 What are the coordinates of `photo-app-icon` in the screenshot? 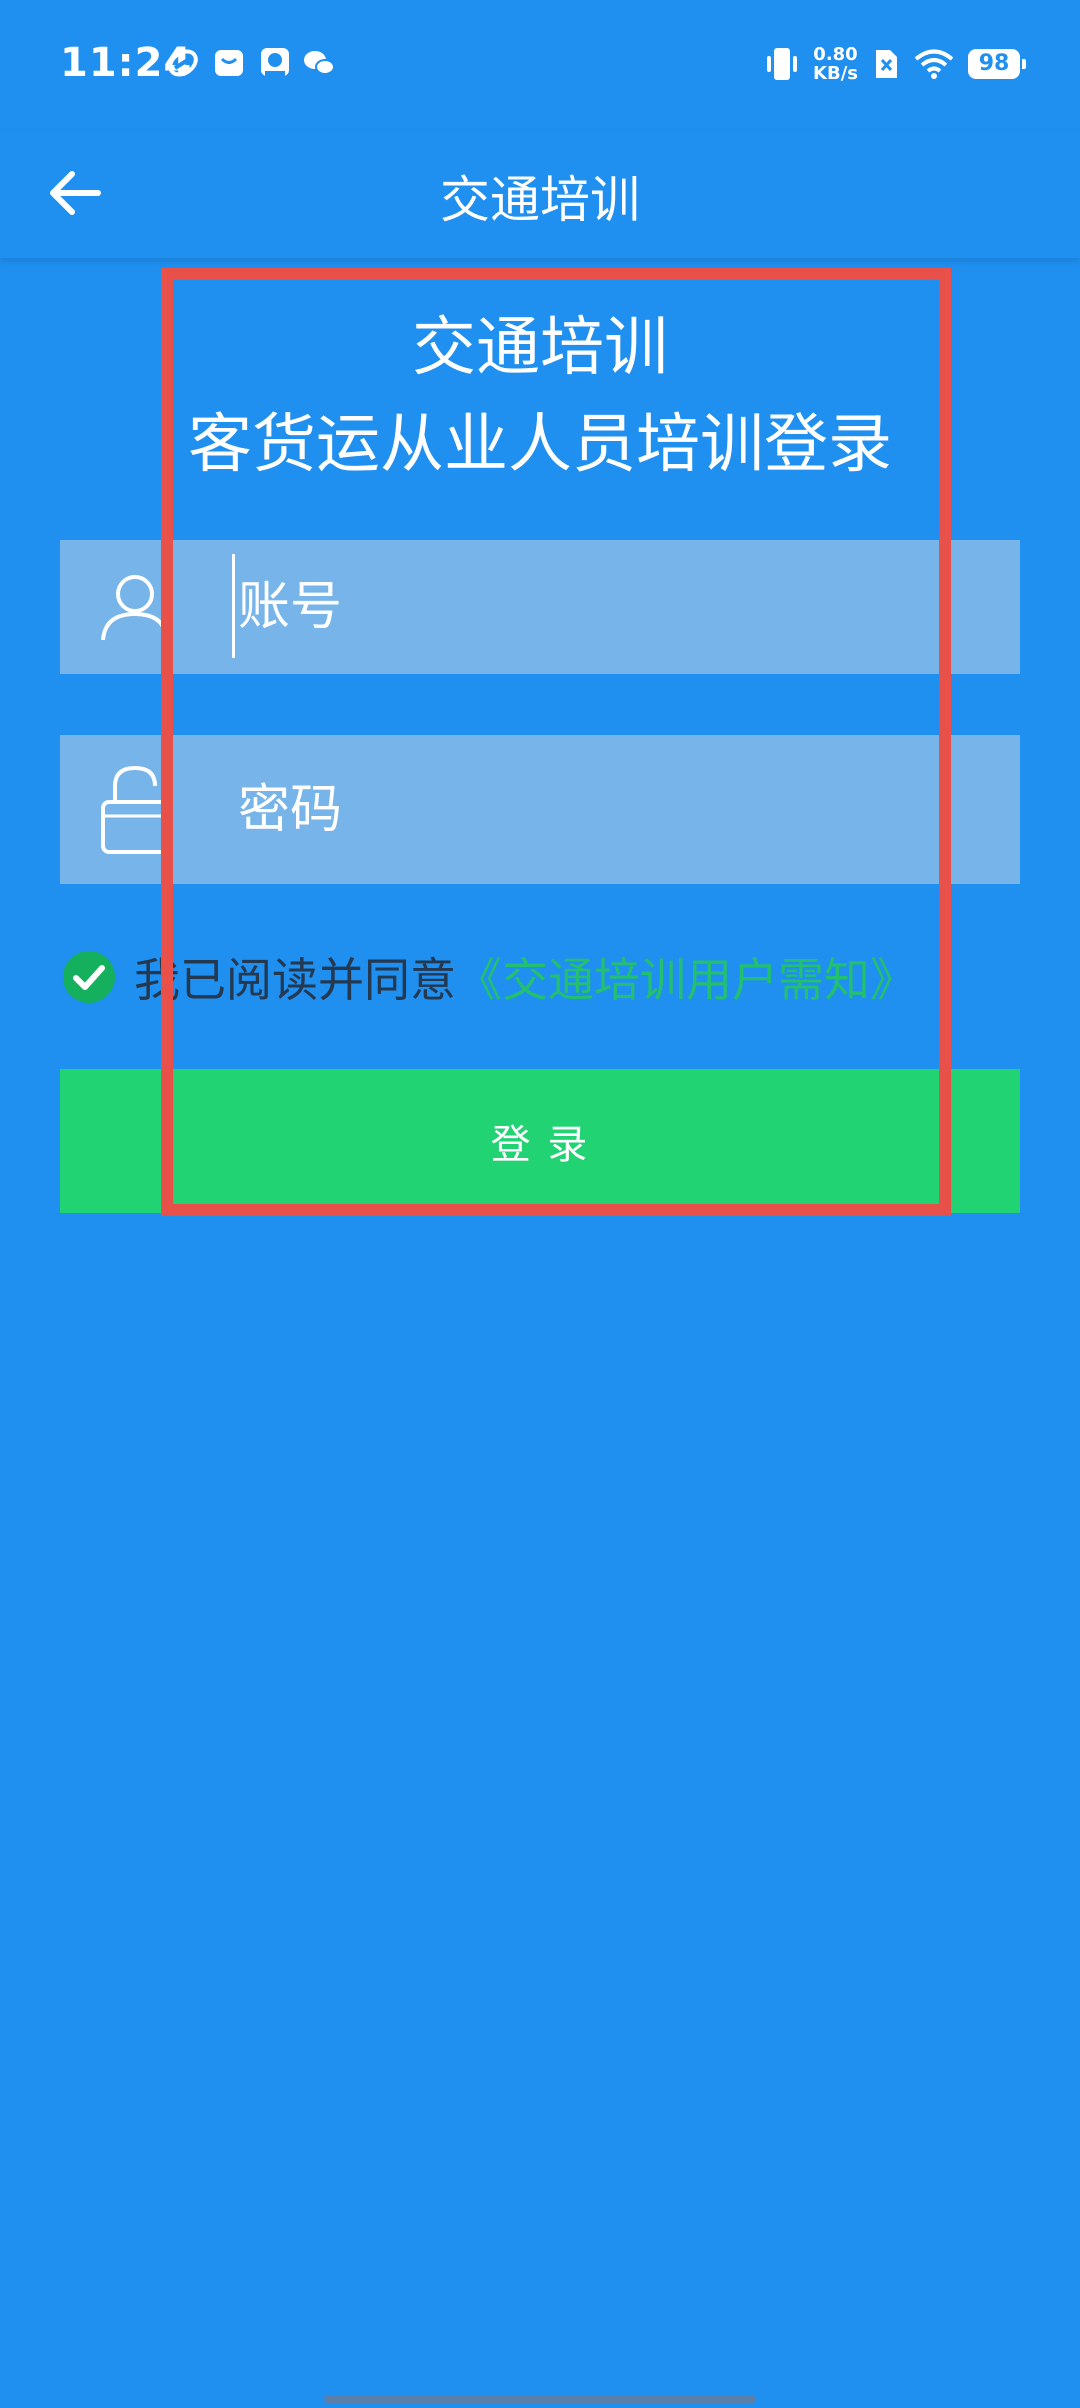 It's located at (275, 62).